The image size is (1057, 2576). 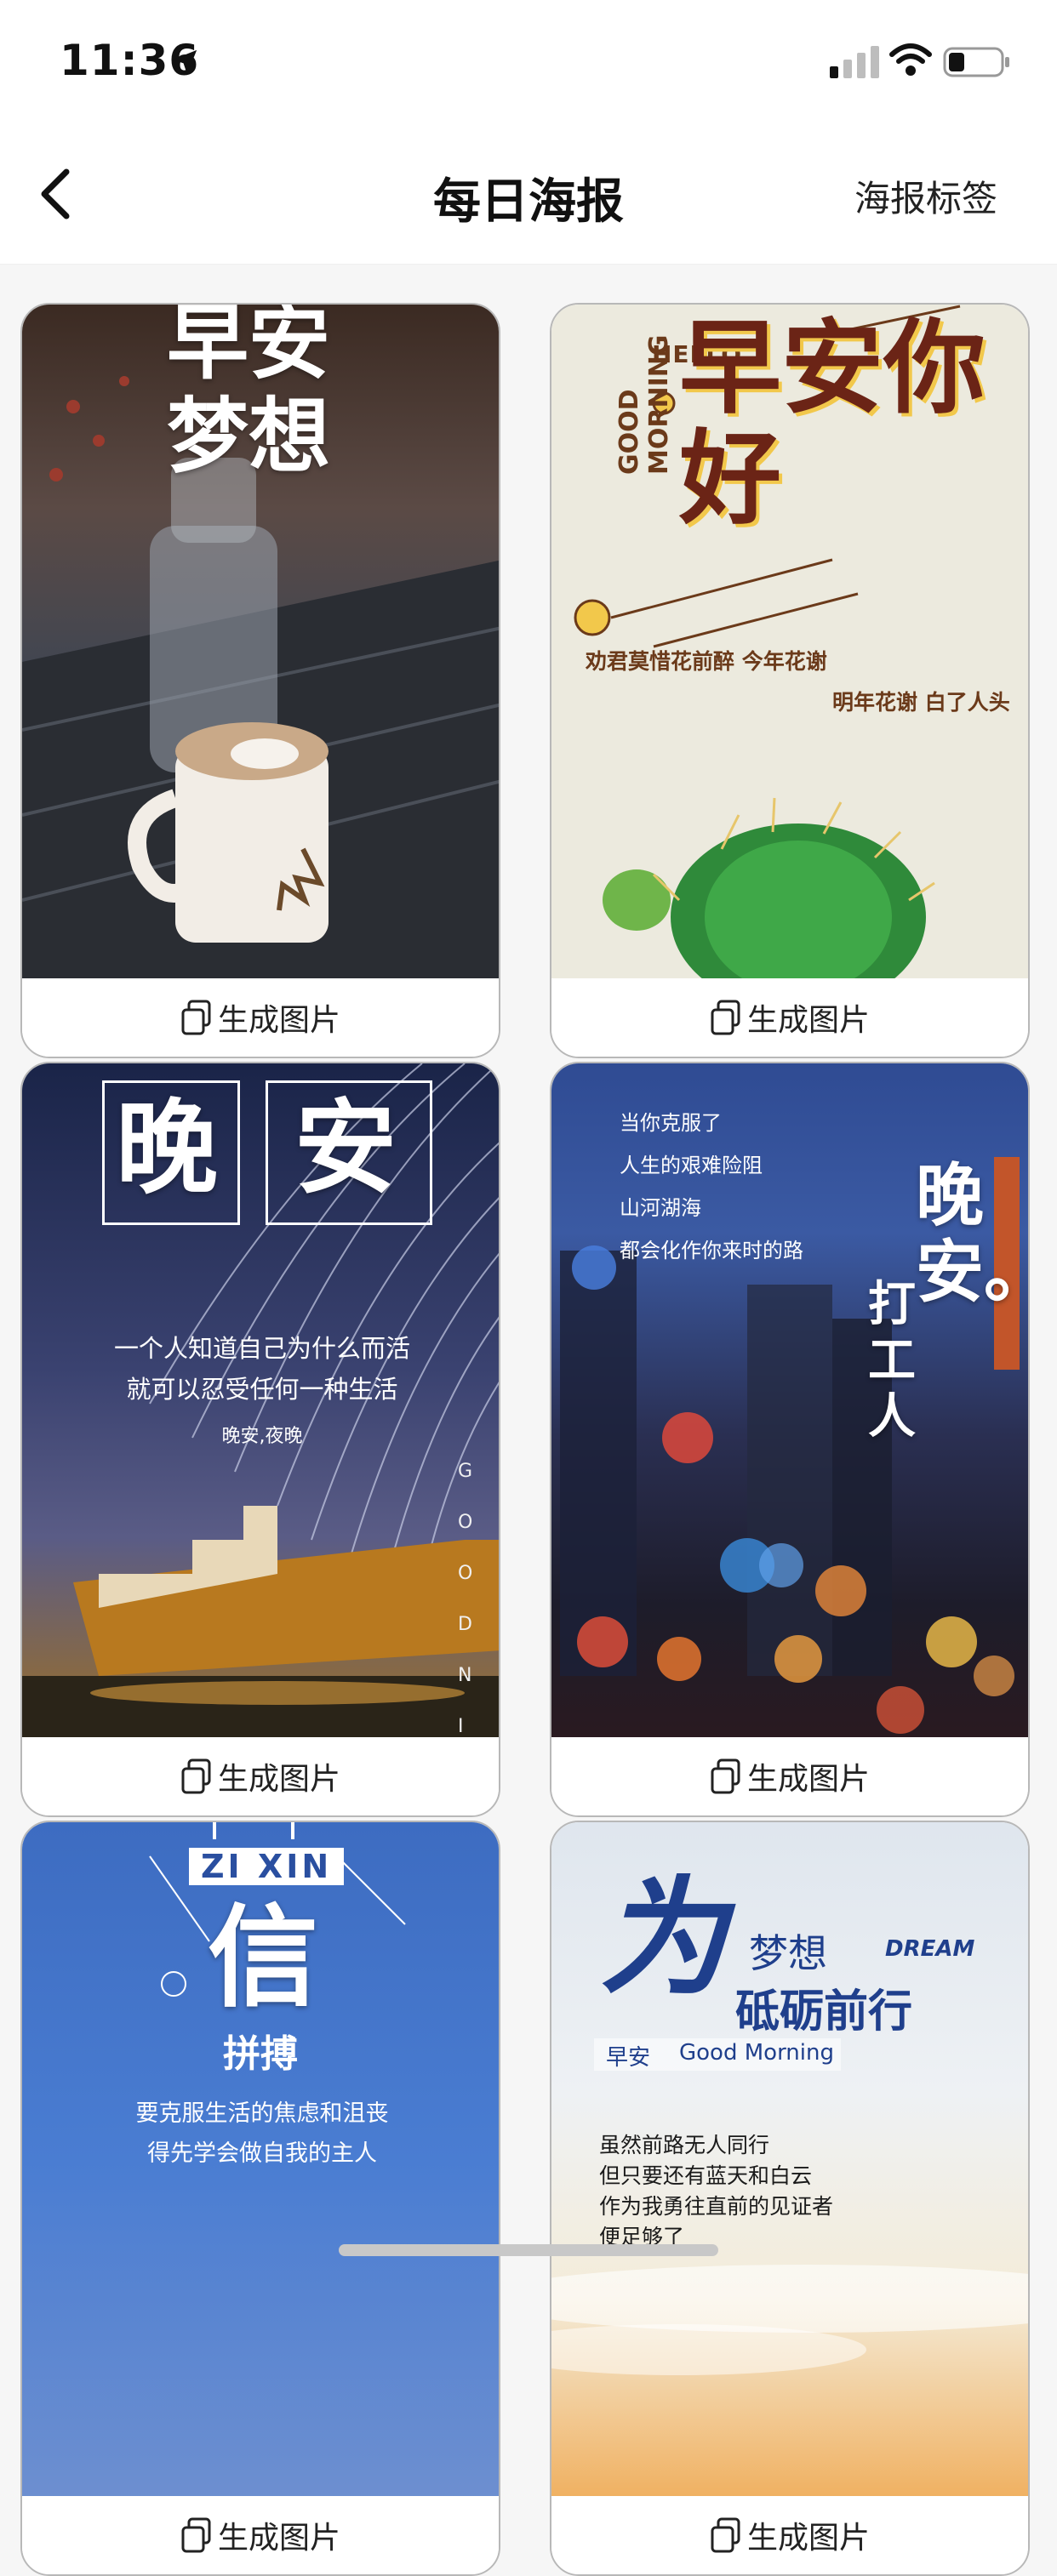 What do you see at coordinates (248, 436) in the screenshot?
I see `poster-headline: 梦想` at bounding box center [248, 436].